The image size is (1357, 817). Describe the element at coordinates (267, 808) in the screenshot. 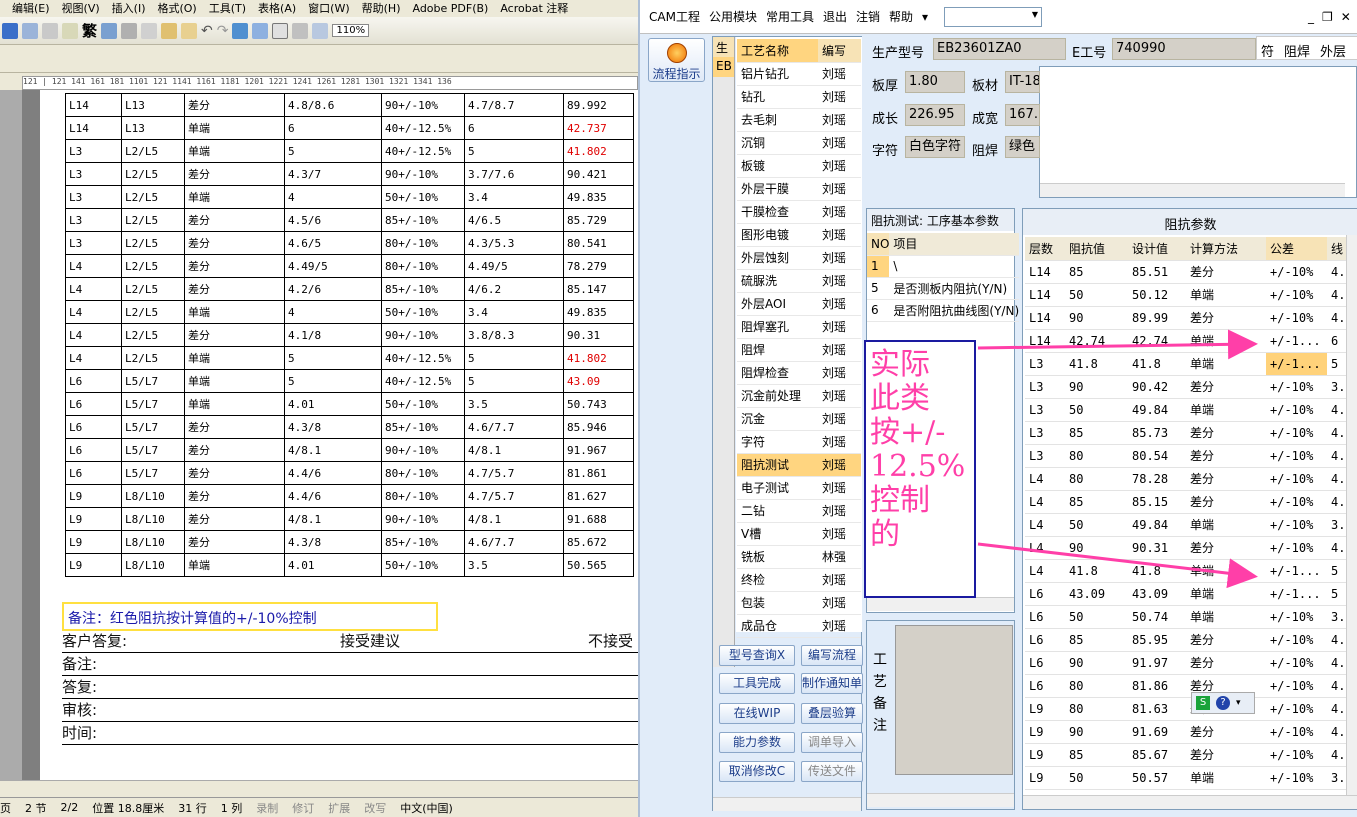

I see `status-rec: 录制` at that location.